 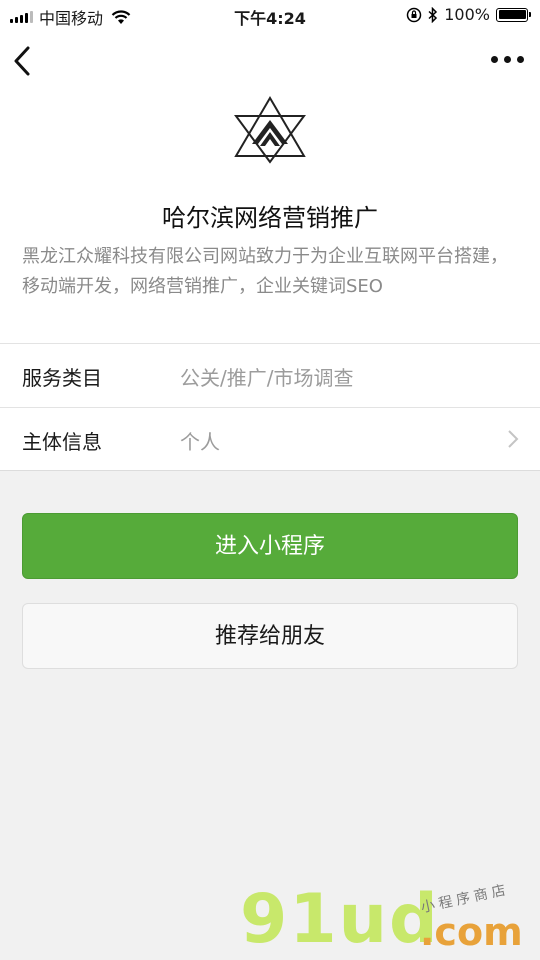 I want to click on orientation-lock-icon, so click(x=414, y=14).